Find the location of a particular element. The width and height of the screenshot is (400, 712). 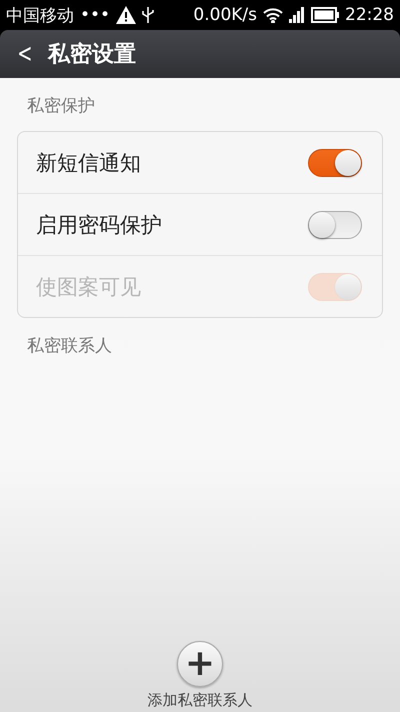

back-button: < is located at coordinates (25, 54).